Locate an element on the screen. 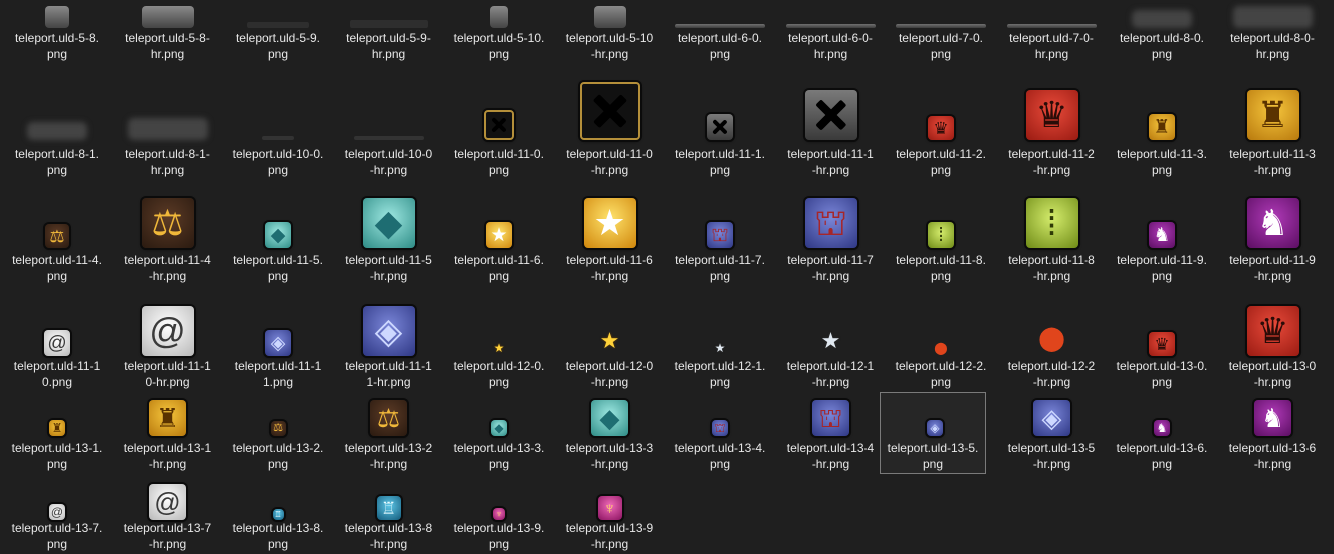  file-name-label: teleport.uld-13-3 -hr.png is located at coordinates (609, 456).